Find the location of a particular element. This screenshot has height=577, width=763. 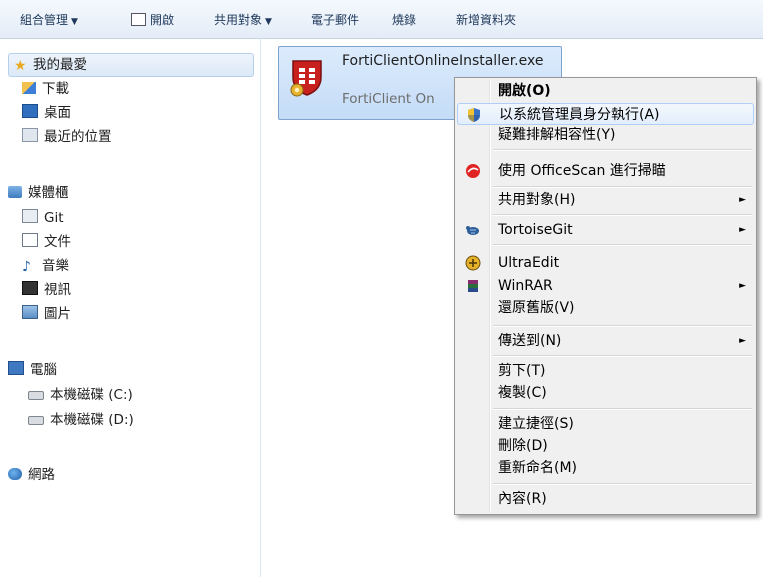

nav-documents: 文件 is located at coordinates (46, 242).